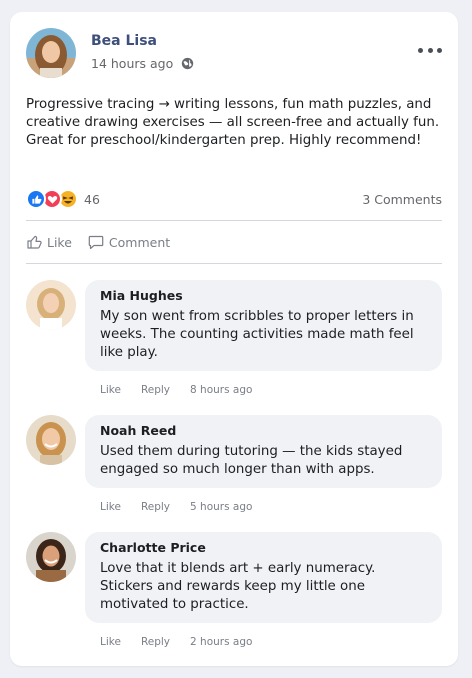 The width and height of the screenshot is (472, 678). I want to click on comment-time: 5 hours ago, so click(221, 507).